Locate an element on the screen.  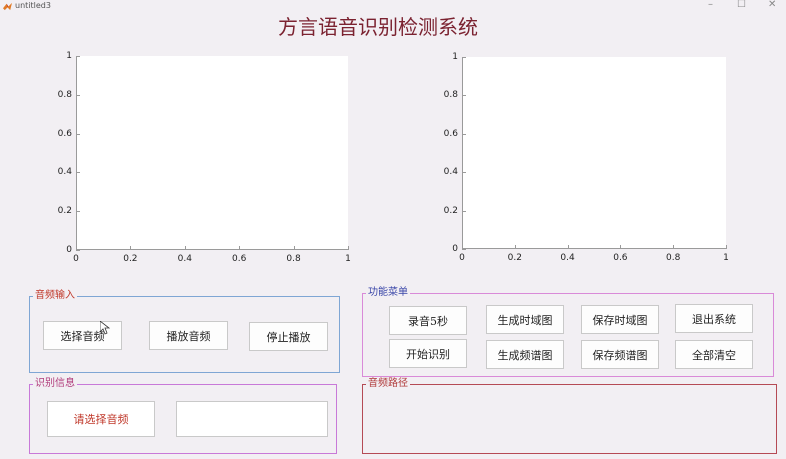
mouse-cursor-icon is located at coordinates (105, 328).